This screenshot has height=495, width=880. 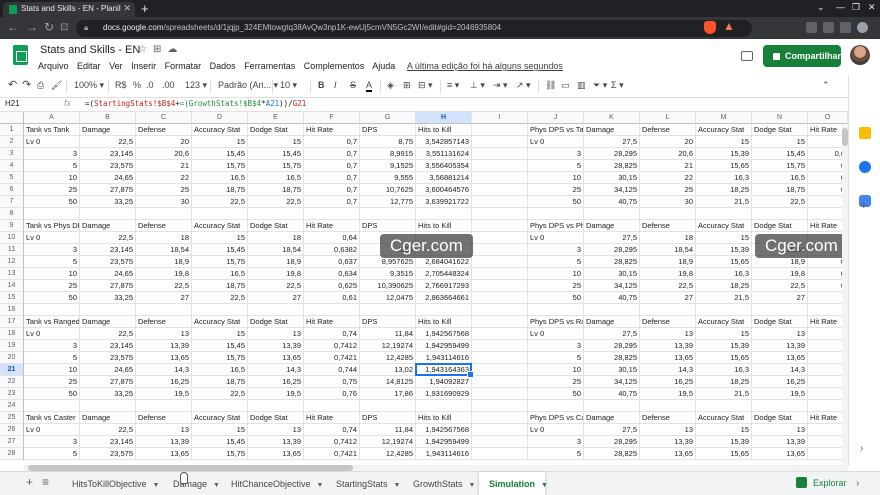 What do you see at coordinates (89, 66) in the screenshot?
I see `menu-editar: Editar` at bounding box center [89, 66].